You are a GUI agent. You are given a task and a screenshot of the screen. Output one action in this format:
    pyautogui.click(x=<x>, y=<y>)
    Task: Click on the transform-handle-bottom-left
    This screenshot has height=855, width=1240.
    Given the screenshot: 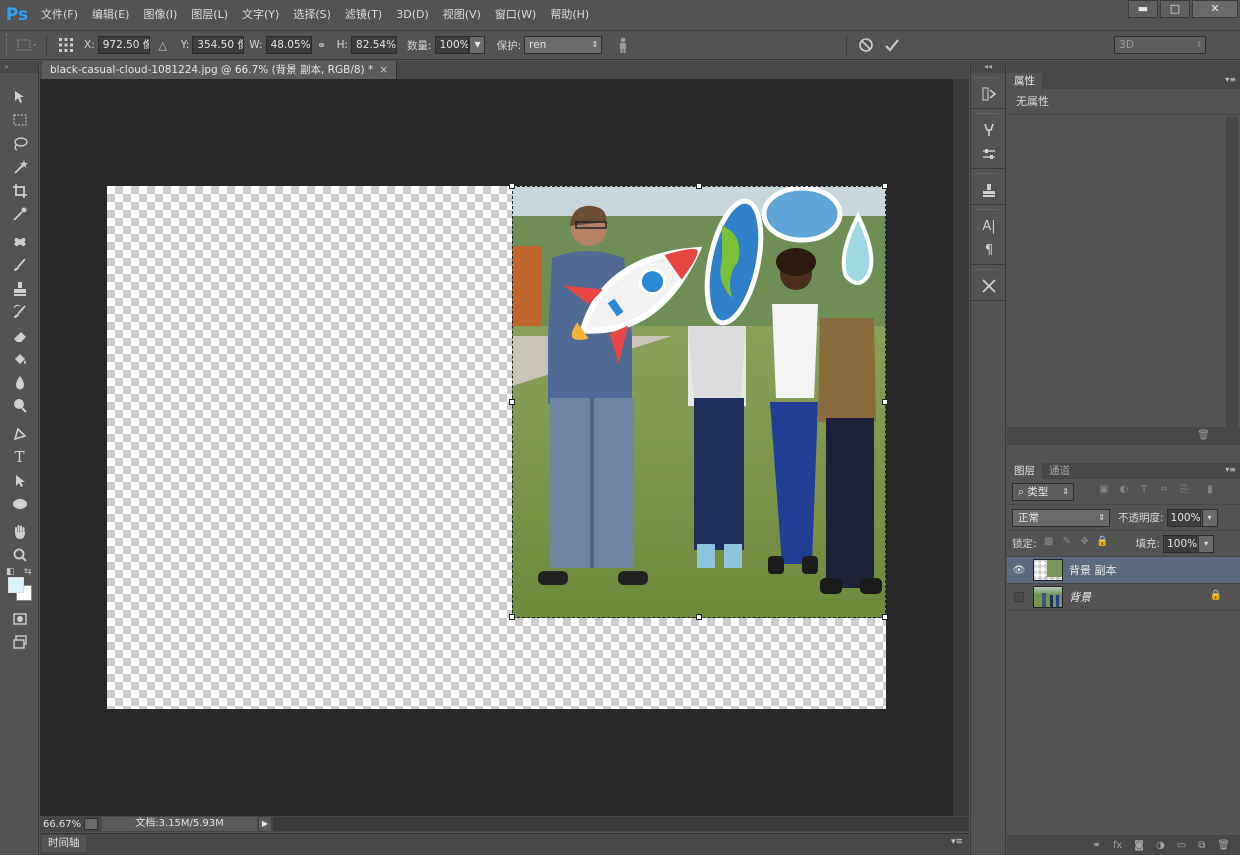 What is the action you would take?
    pyautogui.click(x=512, y=617)
    